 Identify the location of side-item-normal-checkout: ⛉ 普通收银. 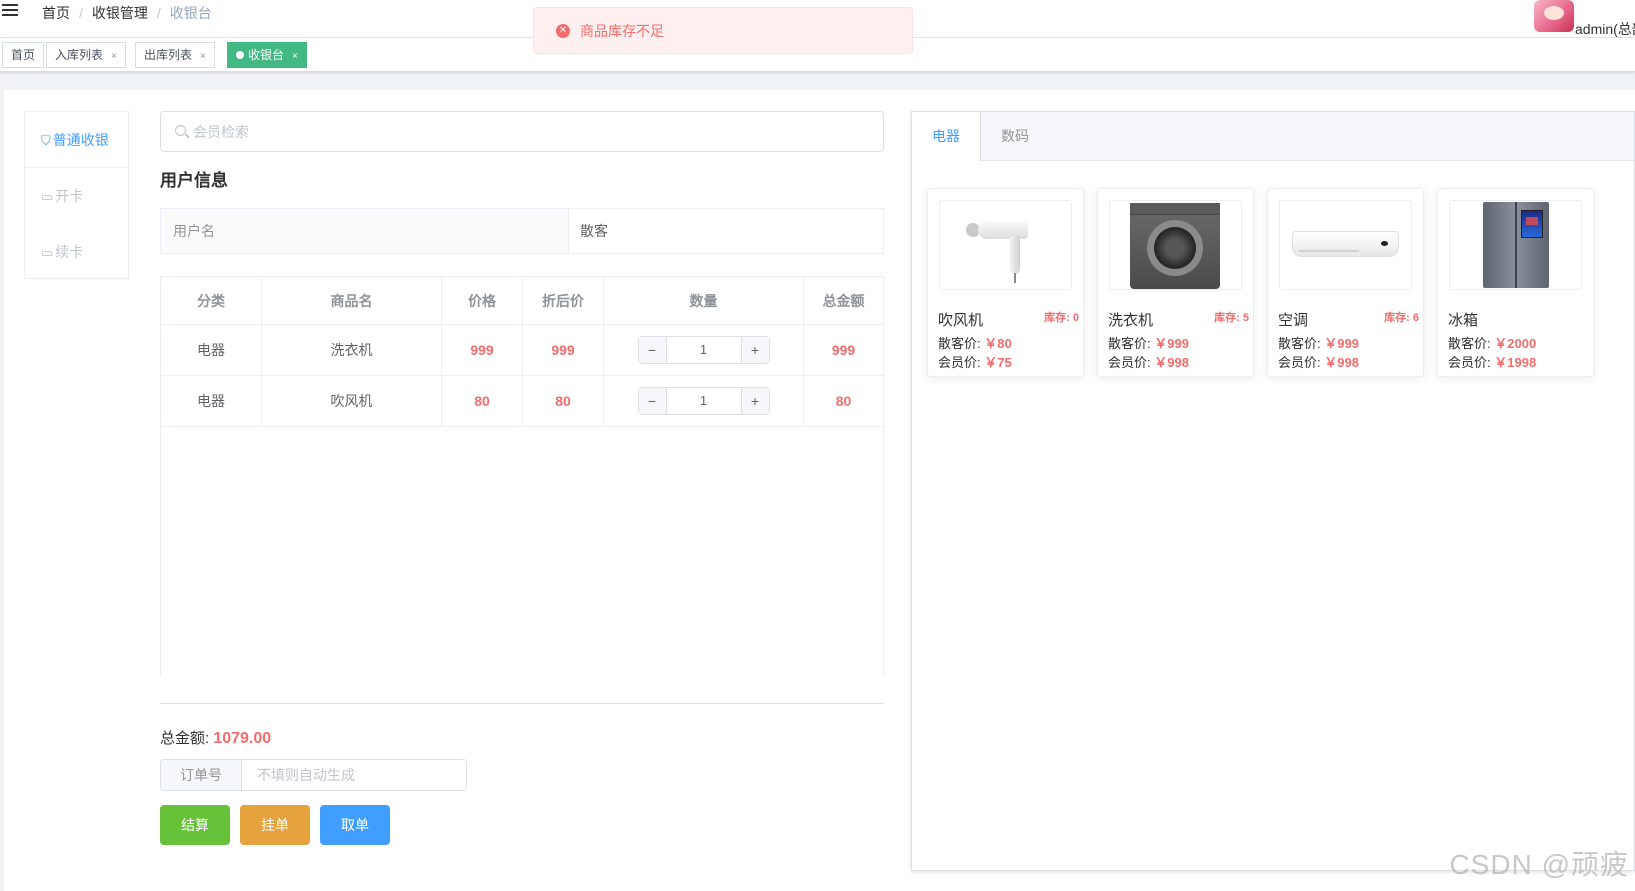
(76, 140).